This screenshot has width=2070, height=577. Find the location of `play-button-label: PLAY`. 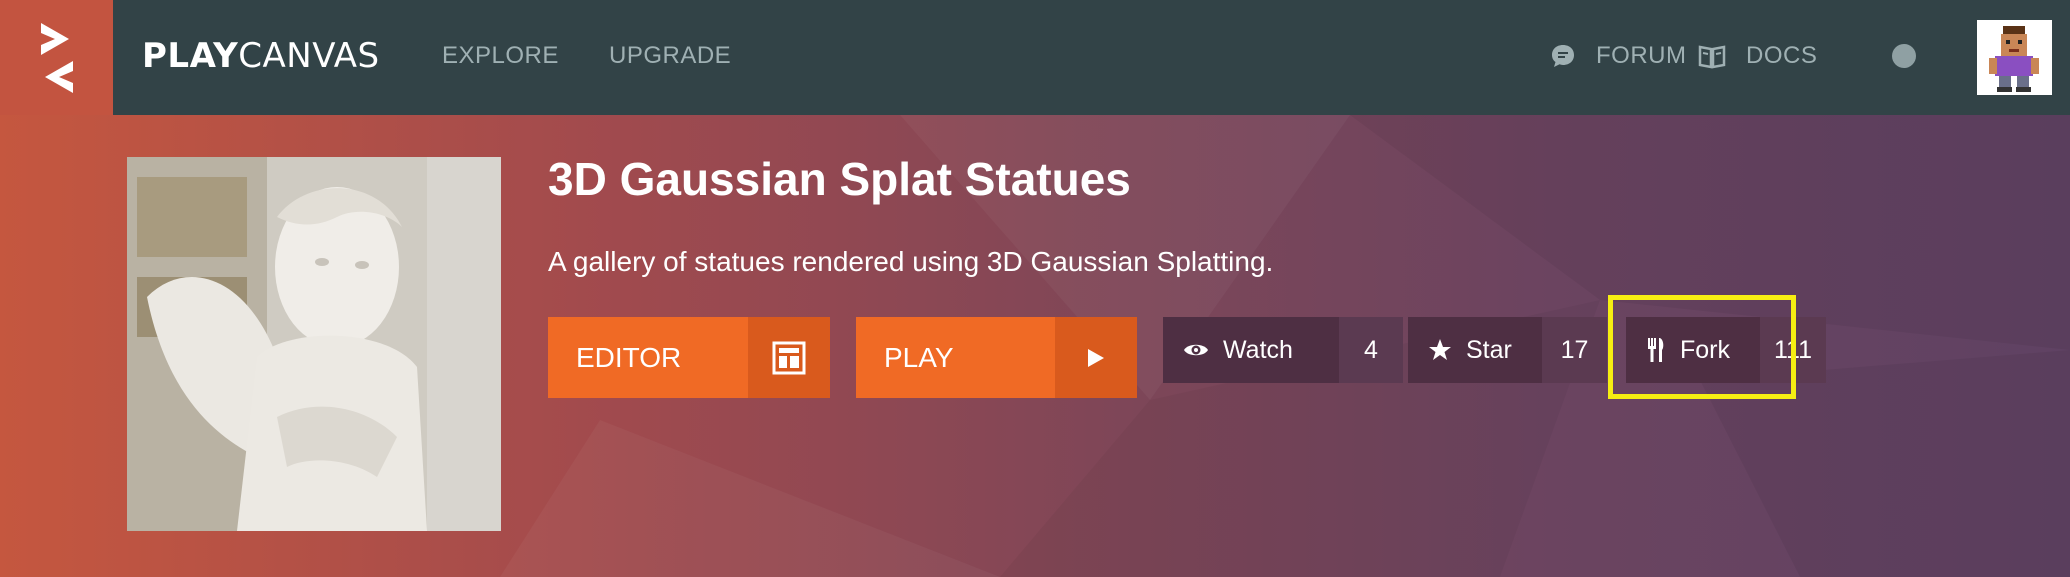

play-button-label: PLAY is located at coordinates (919, 357).